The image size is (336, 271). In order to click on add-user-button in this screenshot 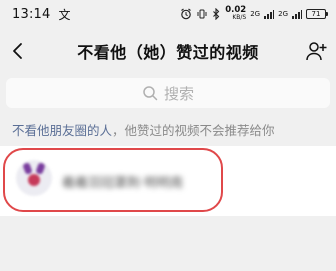, I will do `click(317, 51)`.